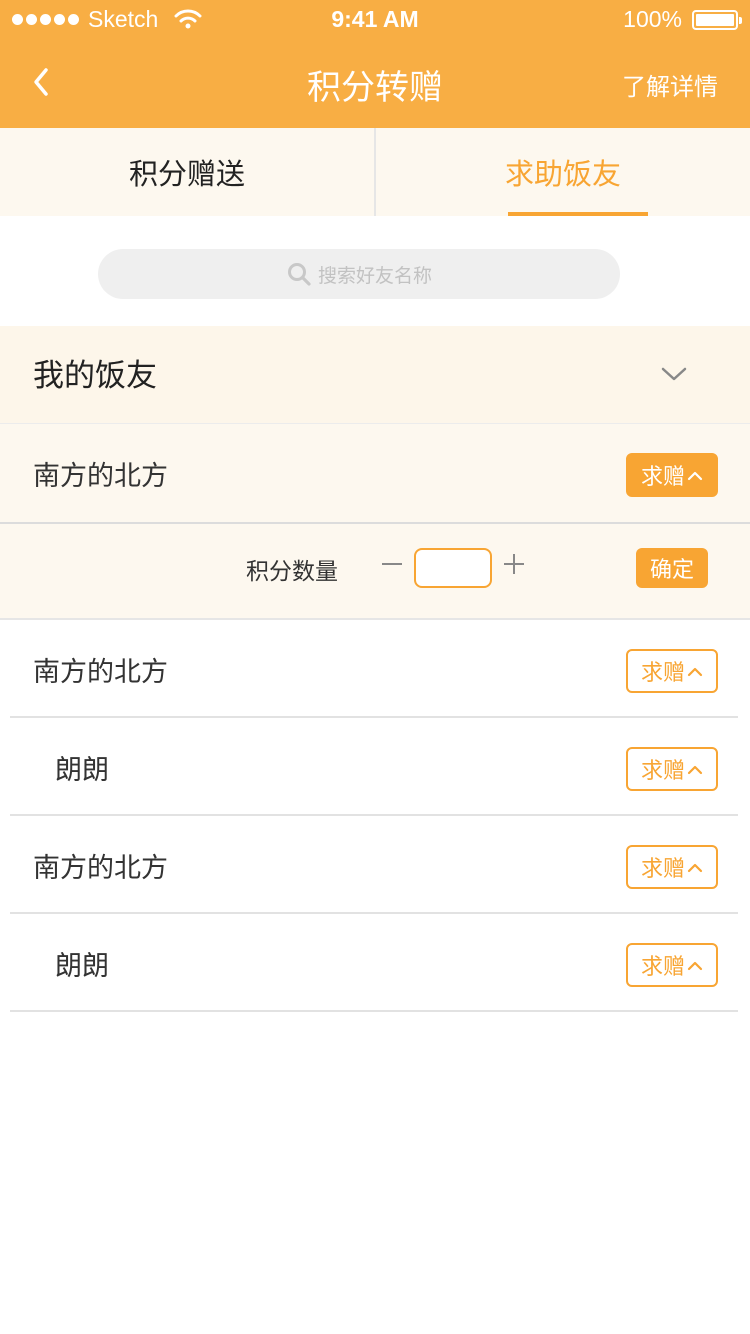  Describe the element at coordinates (374, 275) in the screenshot. I see `search-placeholder: 搜索好友名称` at that location.